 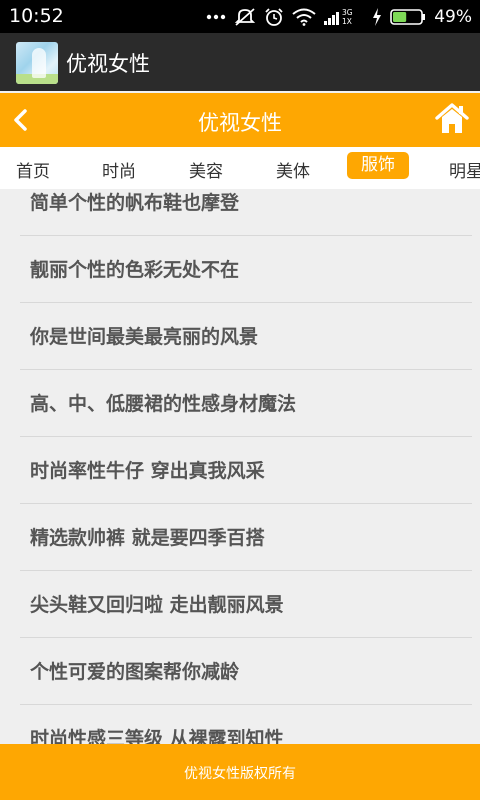 I want to click on list-item: 个性可爱的图案帮你减龄, so click(x=240, y=671).